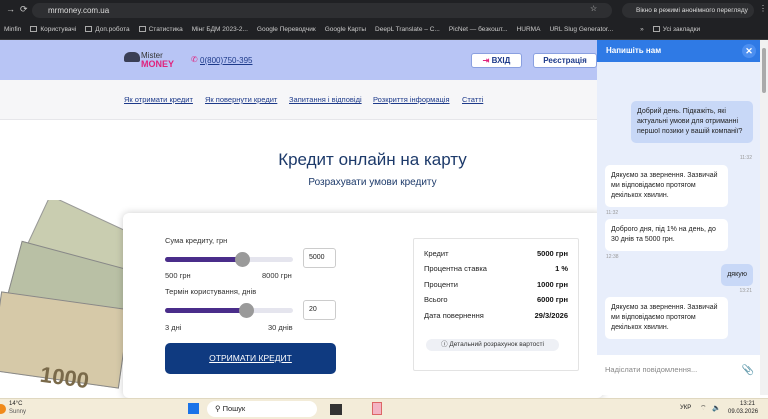  I want to click on chat-message-outgoing: дякую, so click(737, 275).